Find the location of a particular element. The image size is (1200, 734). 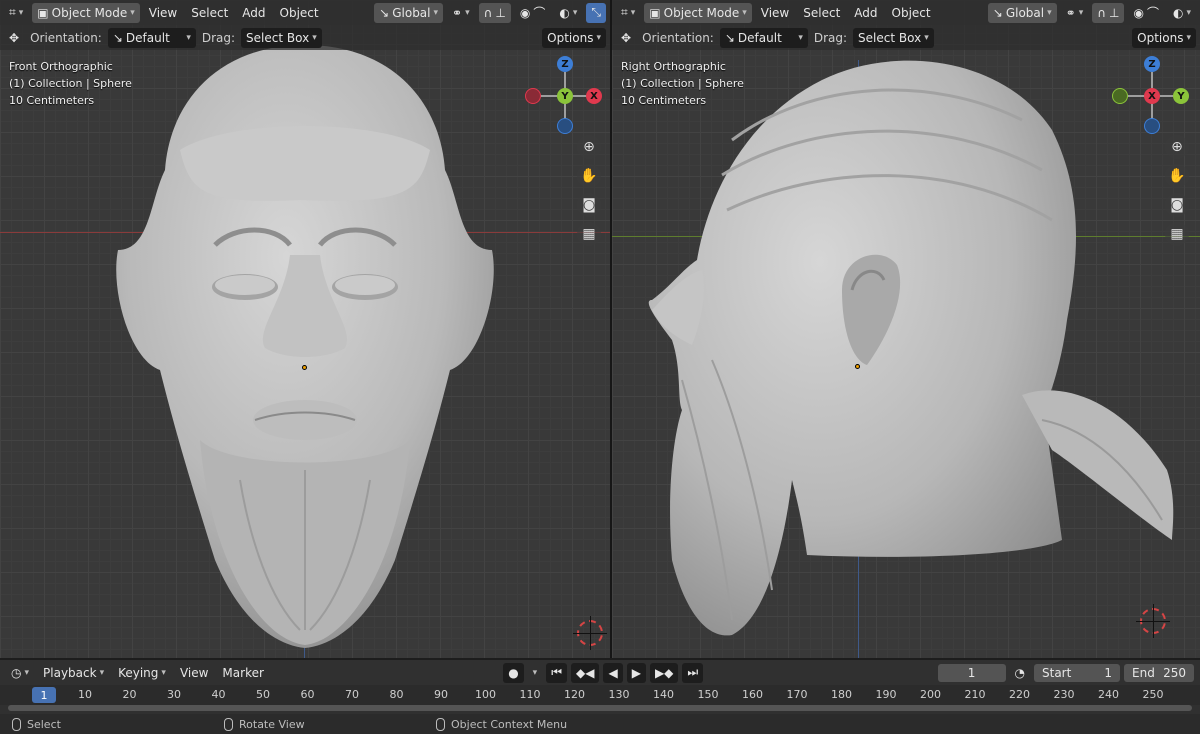

menu-timeline-view: View is located at coordinates (194, 673).